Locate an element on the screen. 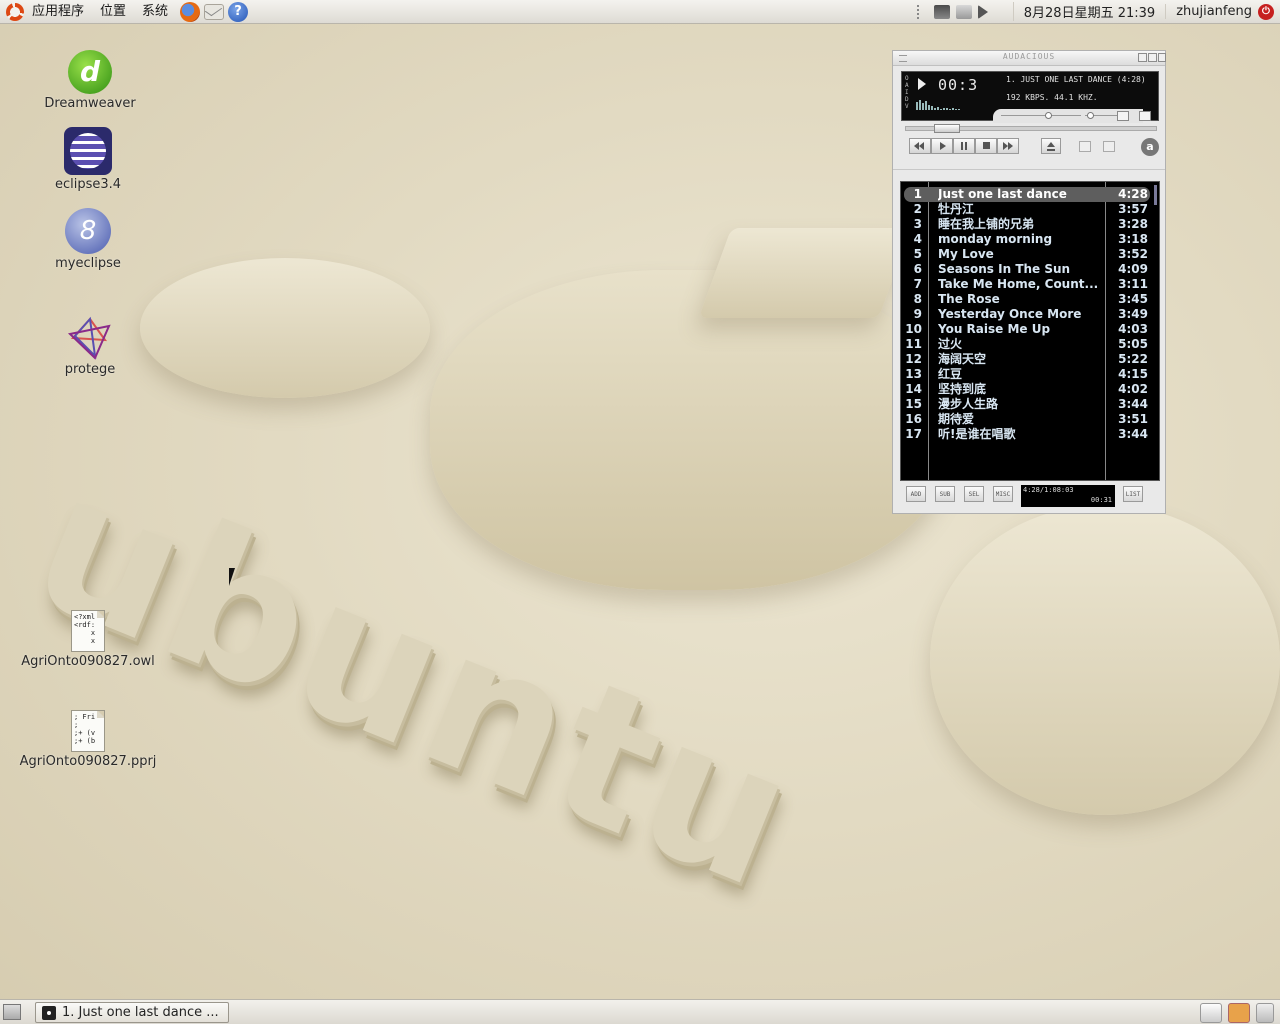  network-icon is located at coordinates (941, 11).